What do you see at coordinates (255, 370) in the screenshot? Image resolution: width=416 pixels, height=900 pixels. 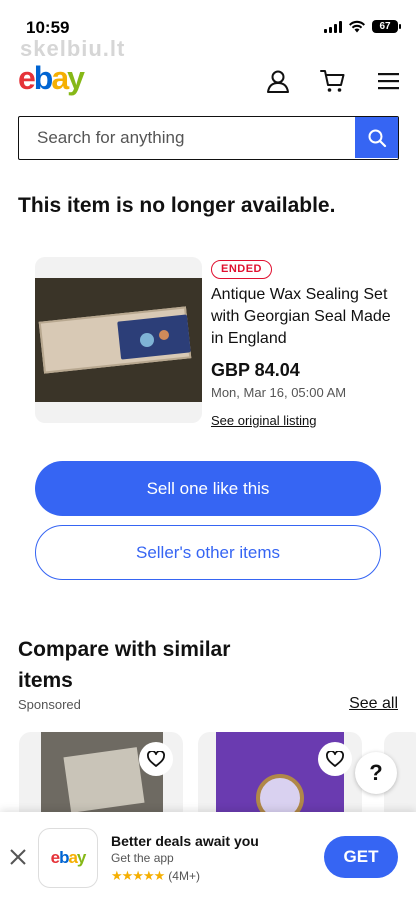 I see `item-price: GBP 84.04` at bounding box center [255, 370].